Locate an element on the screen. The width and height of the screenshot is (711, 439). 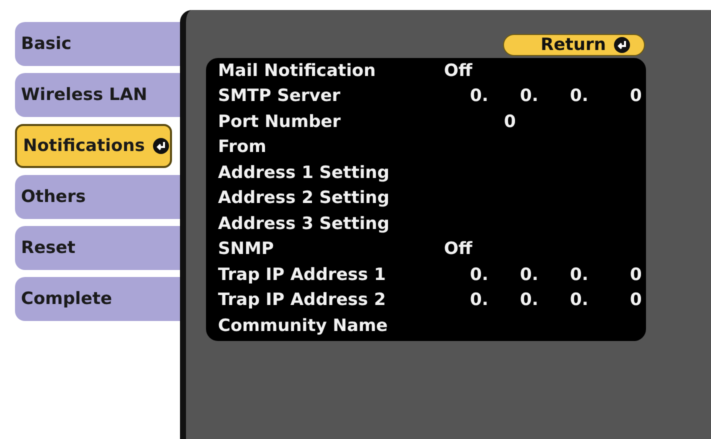
setting-label: Mail Notification is located at coordinates (331, 70).